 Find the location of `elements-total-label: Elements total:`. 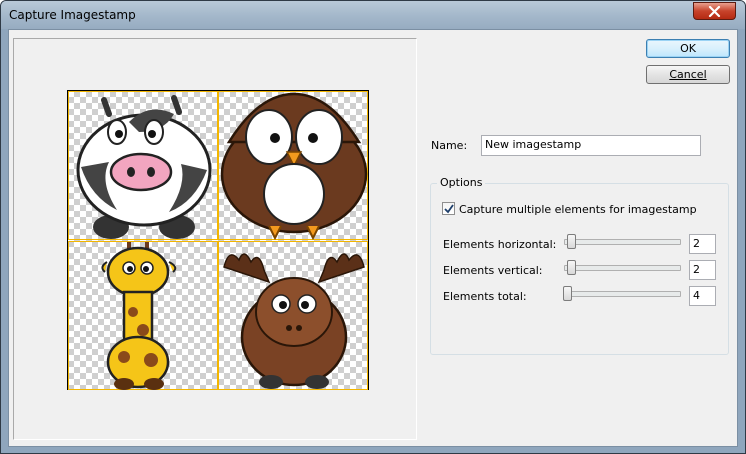

elements-total-label: Elements total: is located at coordinates (485, 296).